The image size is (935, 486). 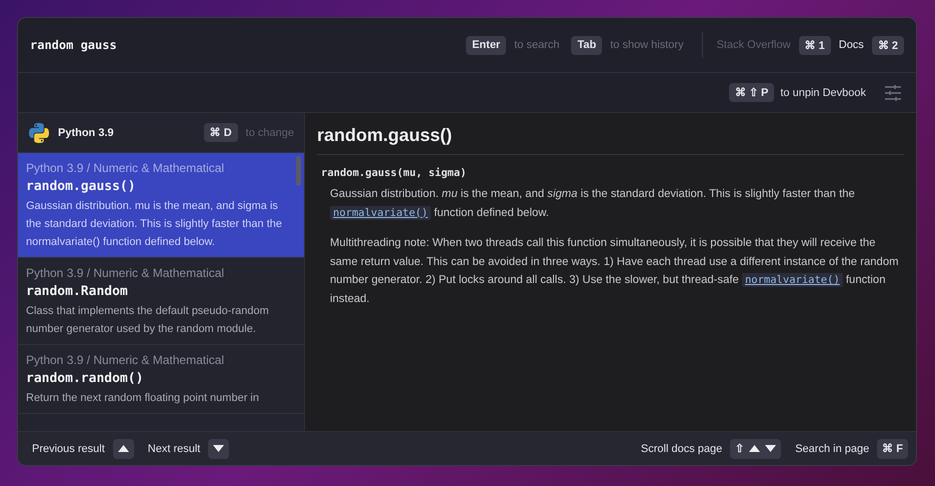 I want to click on language-name: Python 3.9, so click(x=86, y=132).